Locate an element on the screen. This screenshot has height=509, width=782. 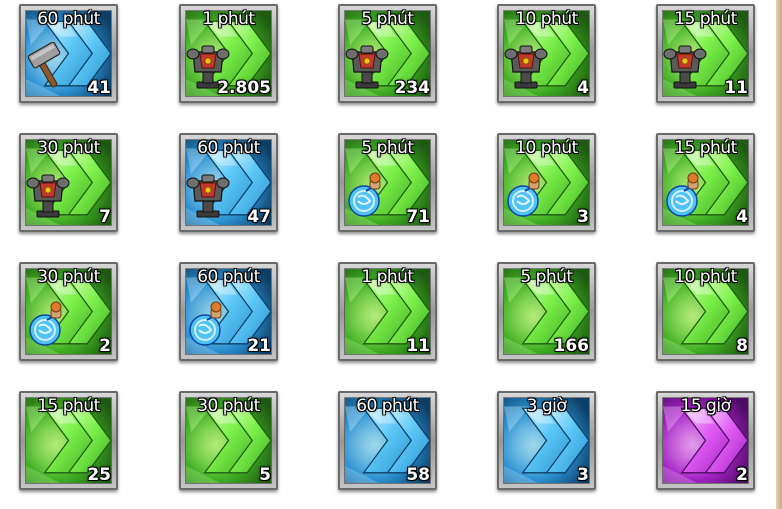
quantity-label: 5 is located at coordinates (265, 475).